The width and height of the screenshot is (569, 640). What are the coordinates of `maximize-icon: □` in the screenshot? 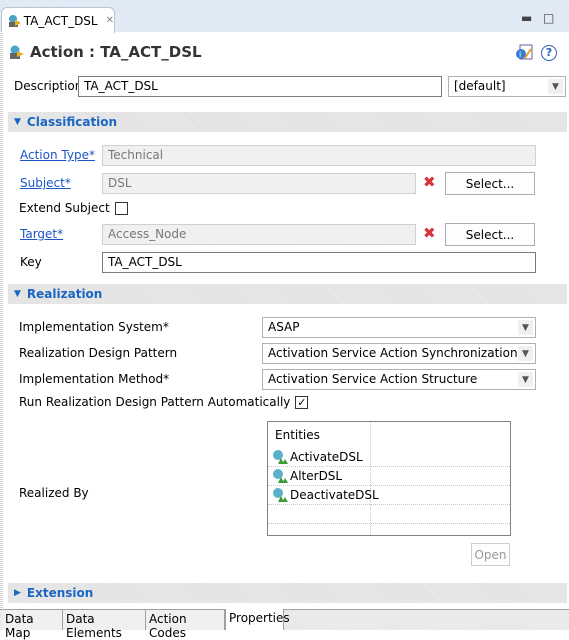 It's located at (548, 18).